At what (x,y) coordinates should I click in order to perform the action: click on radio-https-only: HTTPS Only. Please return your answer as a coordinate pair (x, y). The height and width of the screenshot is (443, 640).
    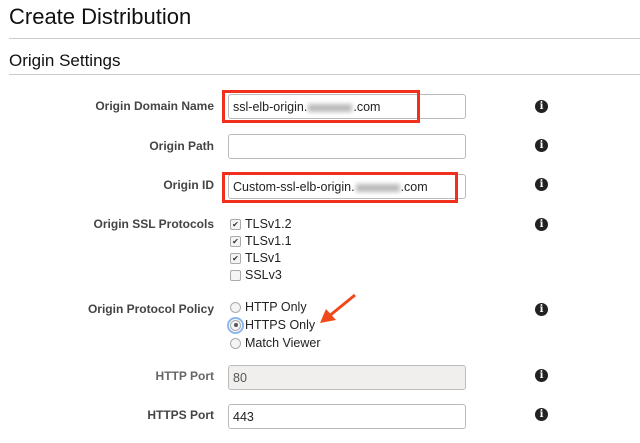
    Looking at the image, I should click on (271, 325).